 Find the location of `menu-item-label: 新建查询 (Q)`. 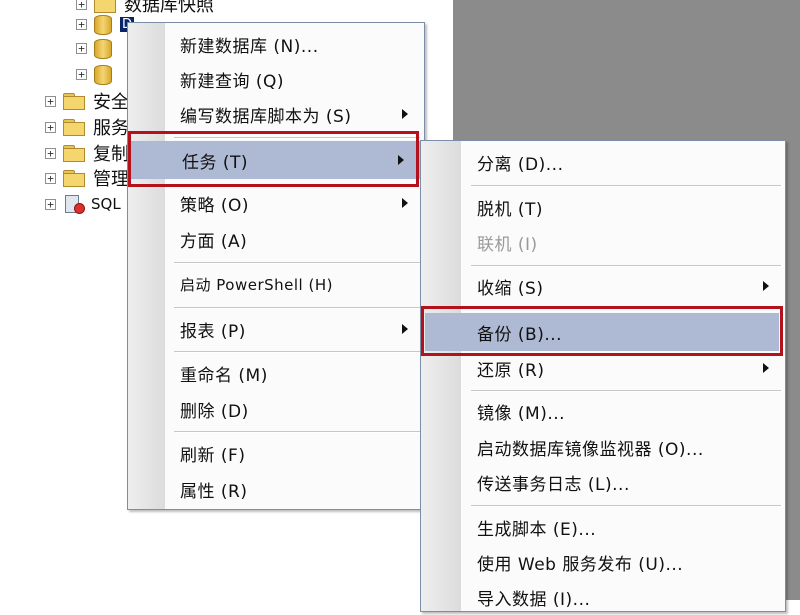

menu-item-label: 新建查询 (Q) is located at coordinates (232, 81).